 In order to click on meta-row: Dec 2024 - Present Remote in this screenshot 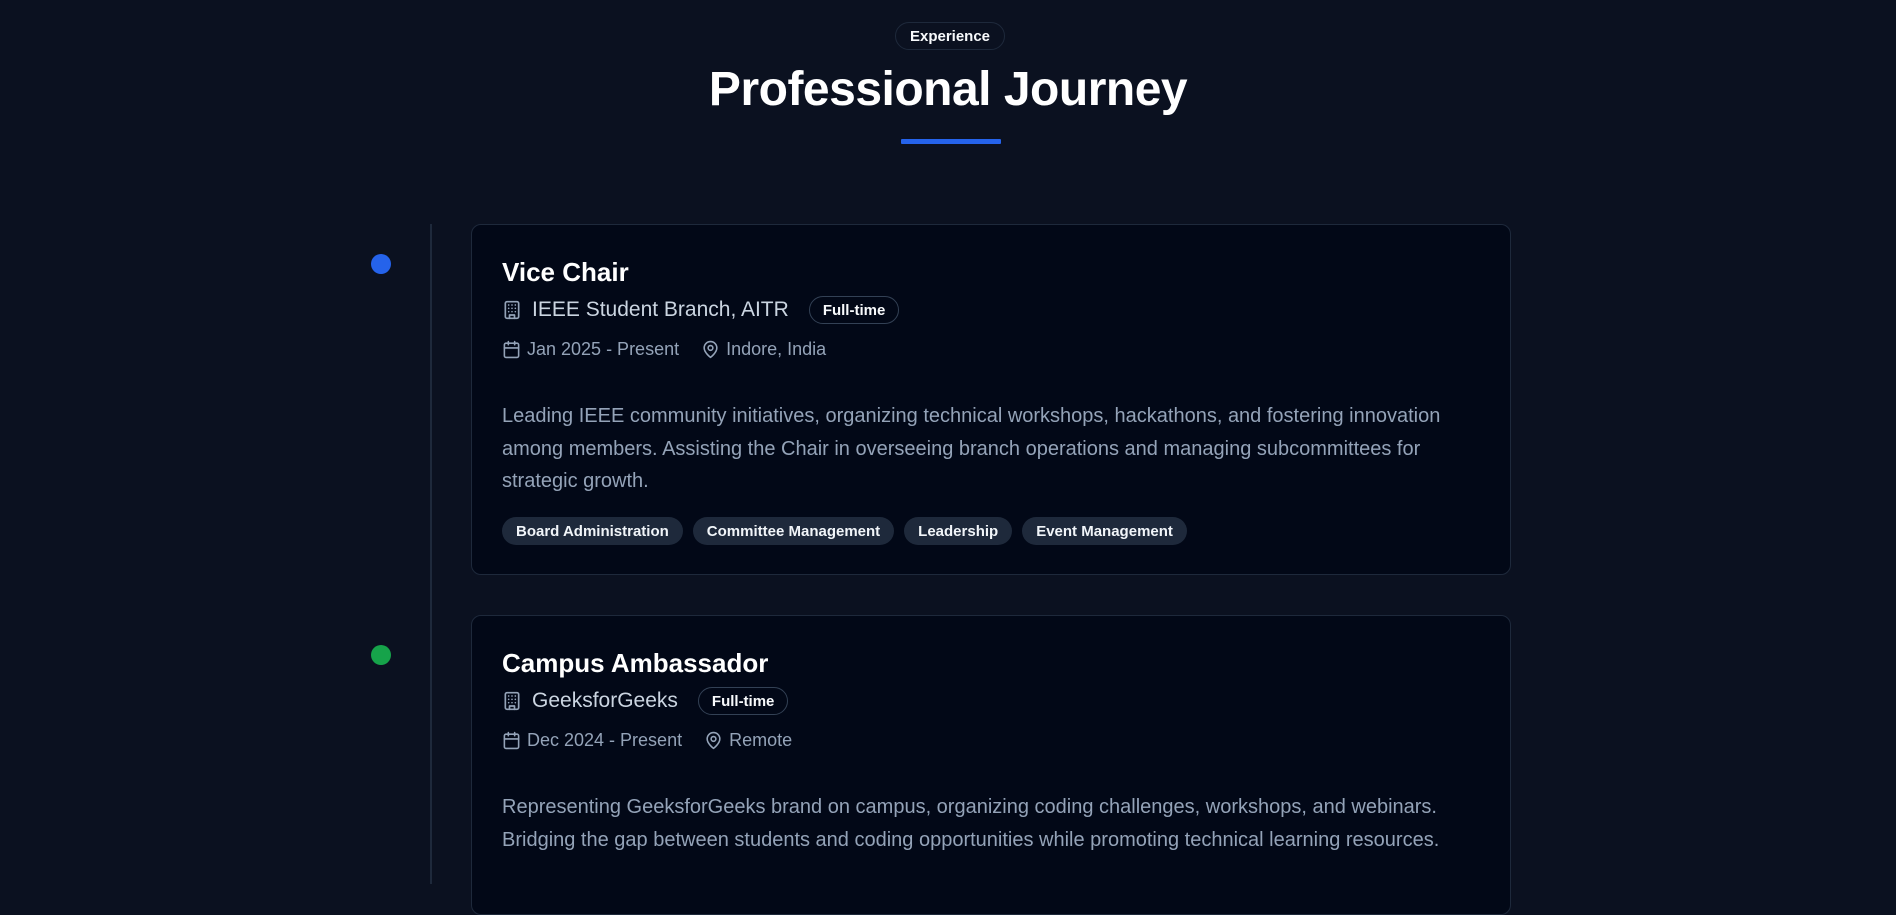, I will do `click(647, 740)`.